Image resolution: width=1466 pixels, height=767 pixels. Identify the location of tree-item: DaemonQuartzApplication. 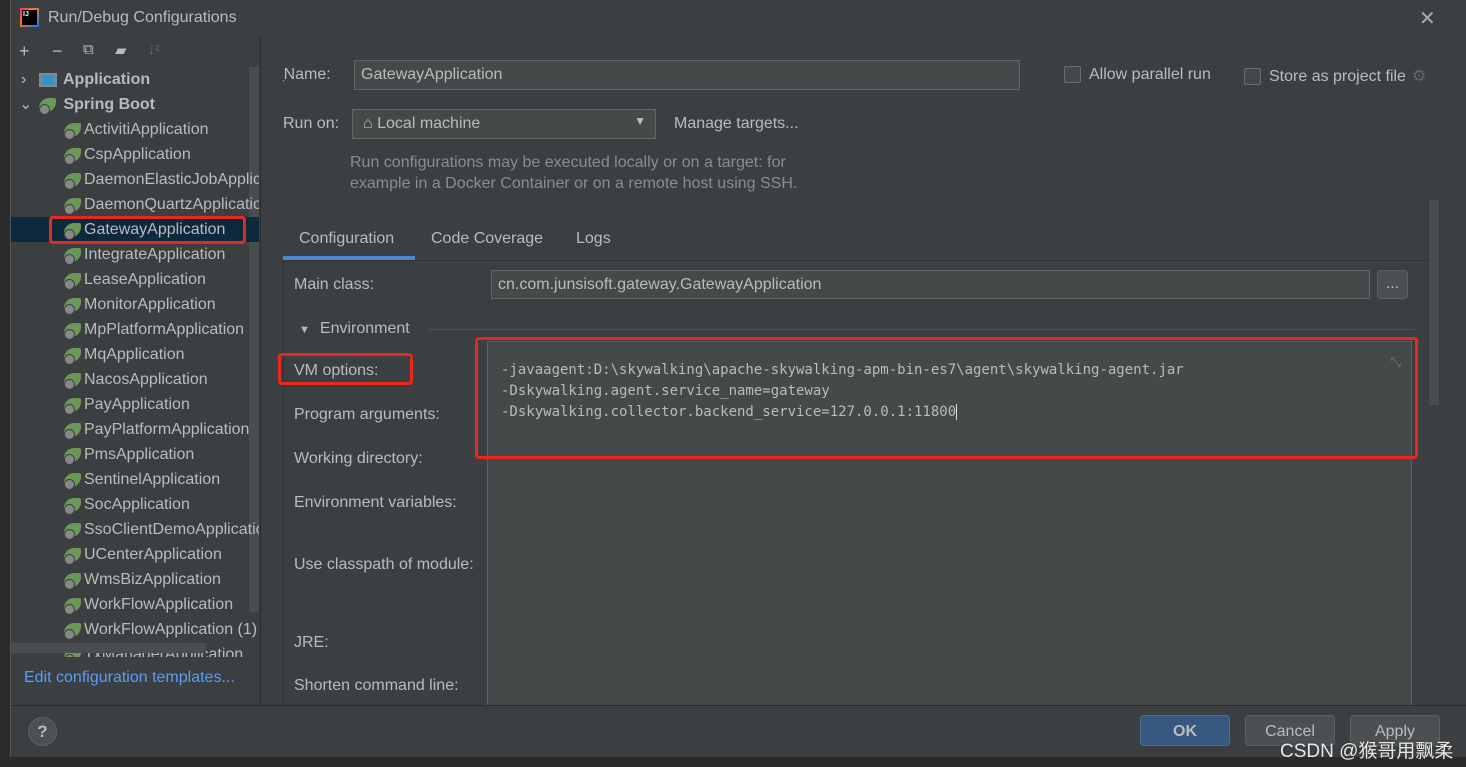
(135, 204).